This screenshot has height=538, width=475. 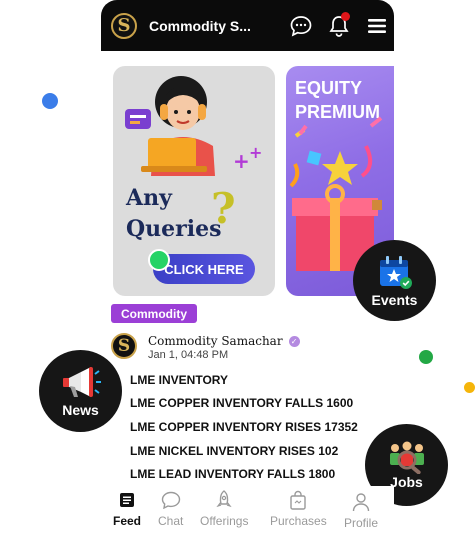 I want to click on post-line: LME COPPER INVENTORY RISES 17352, so click(x=244, y=427).